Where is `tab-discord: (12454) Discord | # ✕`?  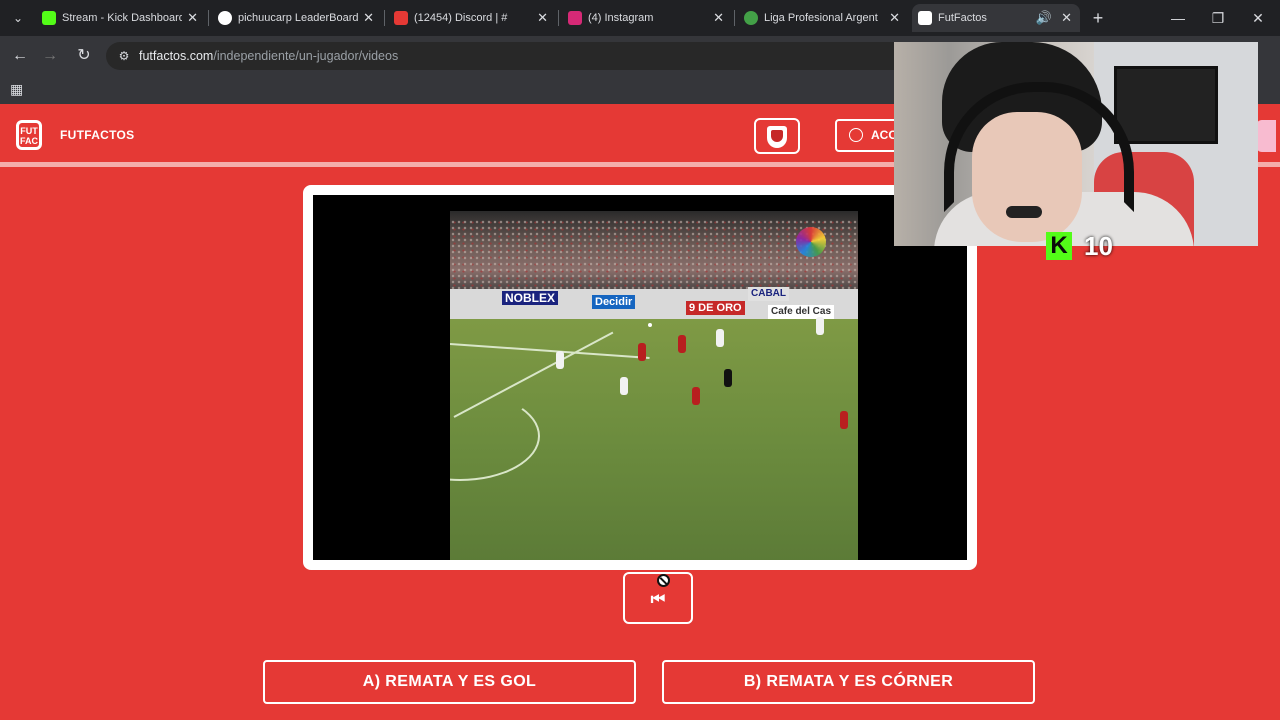
tab-discord: (12454) Discord | # ✕ is located at coordinates (472, 18).